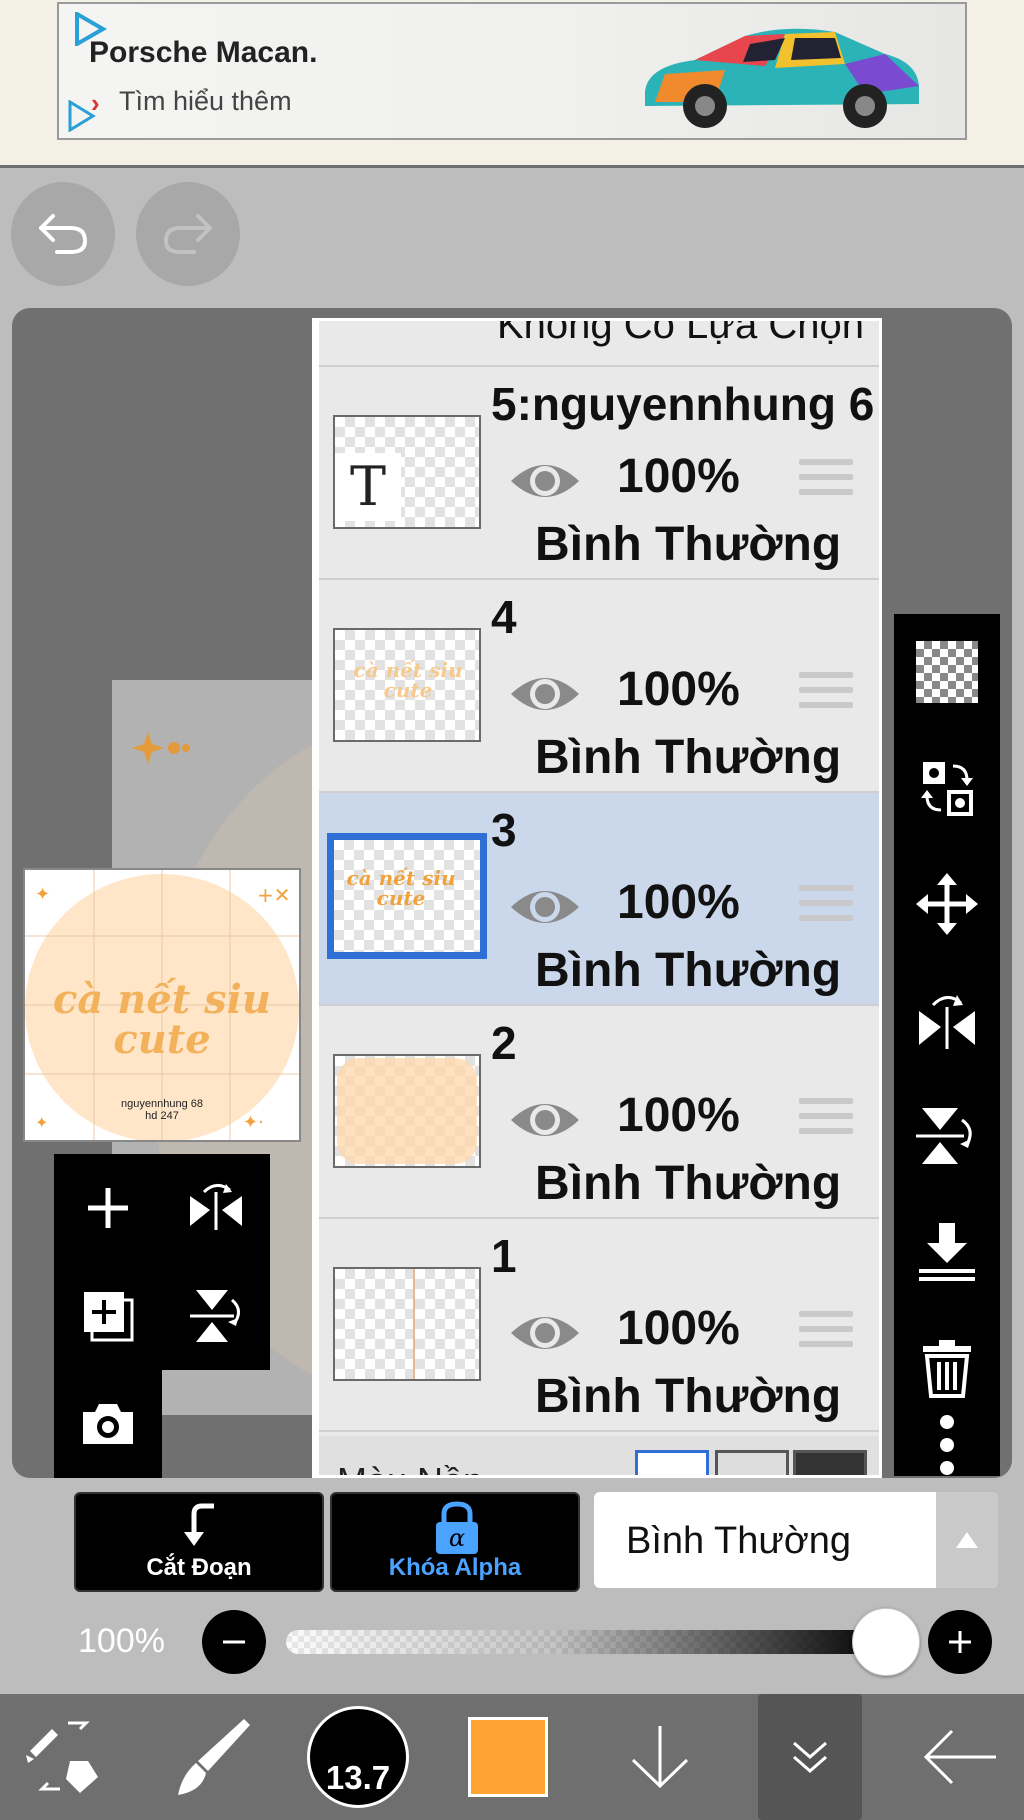  What do you see at coordinates (455, 1567) in the screenshot?
I see `alpha-lock-label: Khóa Alpha` at bounding box center [455, 1567].